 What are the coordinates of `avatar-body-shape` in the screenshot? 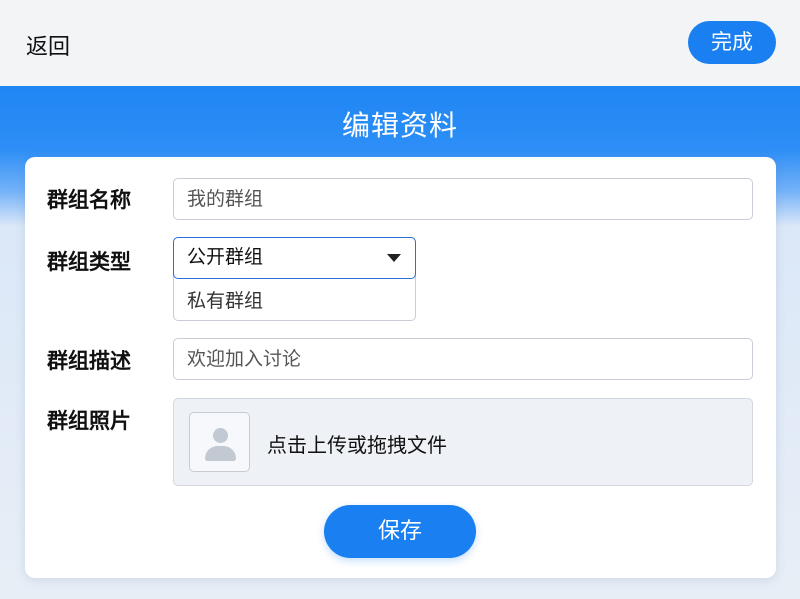 It's located at (220, 453).